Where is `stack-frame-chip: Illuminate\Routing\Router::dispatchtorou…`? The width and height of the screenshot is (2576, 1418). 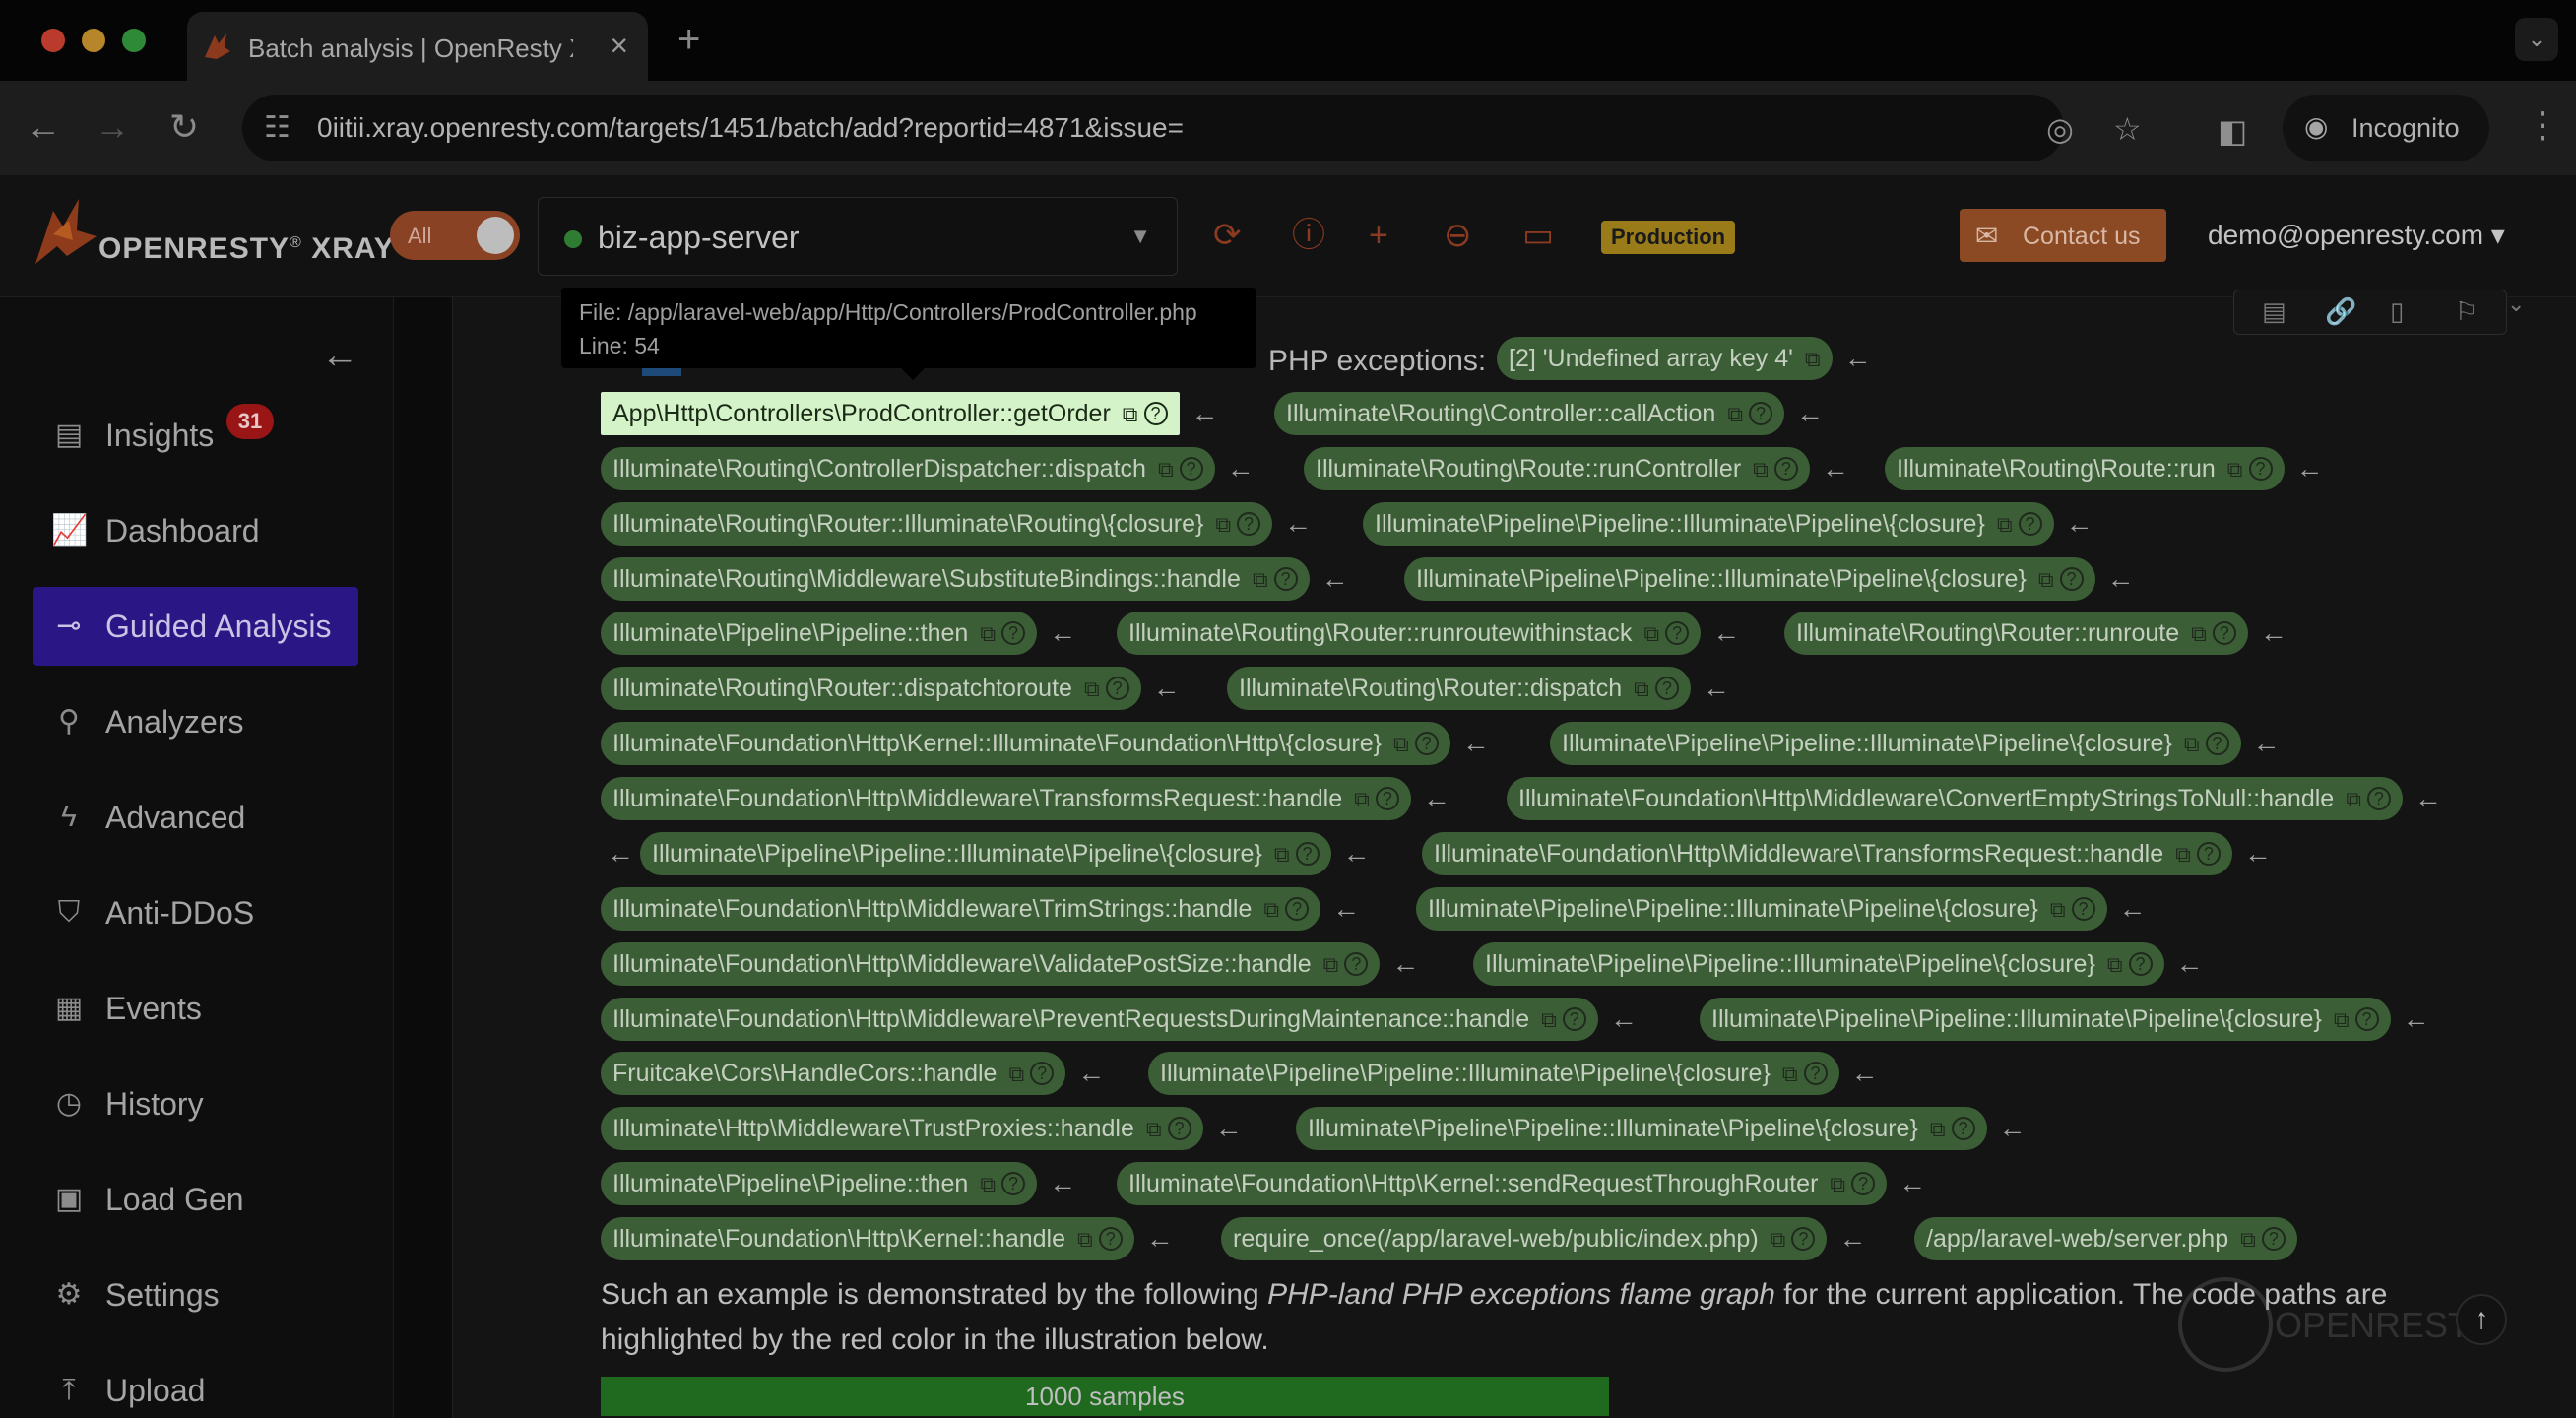
stack-frame-chip: Illuminate\Routing\Router::dispatchtorou… is located at coordinates (871, 688).